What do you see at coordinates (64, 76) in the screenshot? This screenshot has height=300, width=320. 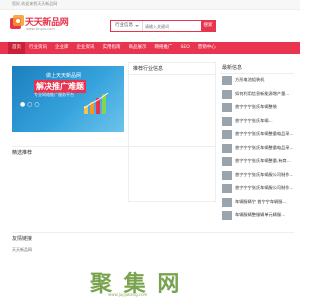 I see `banner-line1: 做上天天新品网` at bounding box center [64, 76].